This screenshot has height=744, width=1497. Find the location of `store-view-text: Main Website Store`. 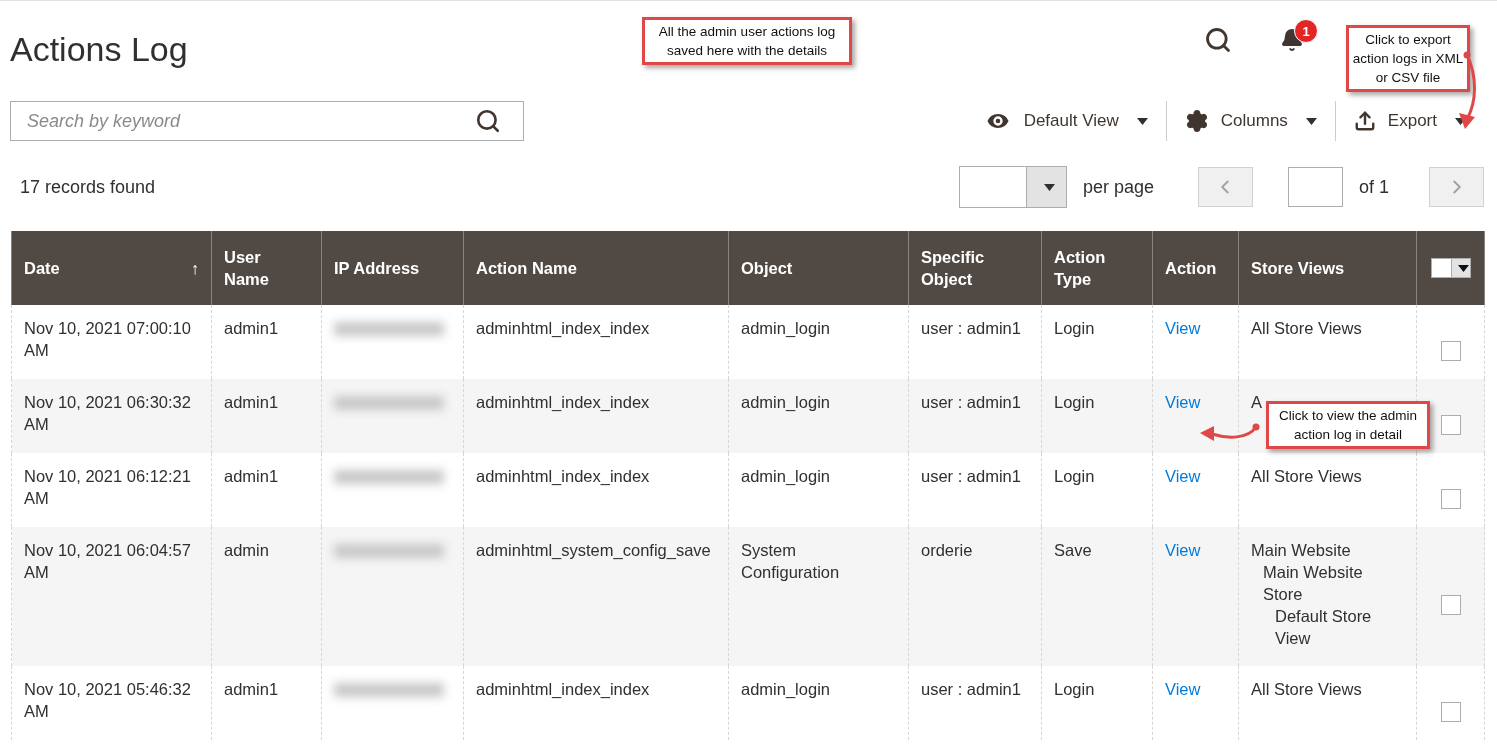

store-view-text: Main Website Store is located at coordinates (1313, 583).